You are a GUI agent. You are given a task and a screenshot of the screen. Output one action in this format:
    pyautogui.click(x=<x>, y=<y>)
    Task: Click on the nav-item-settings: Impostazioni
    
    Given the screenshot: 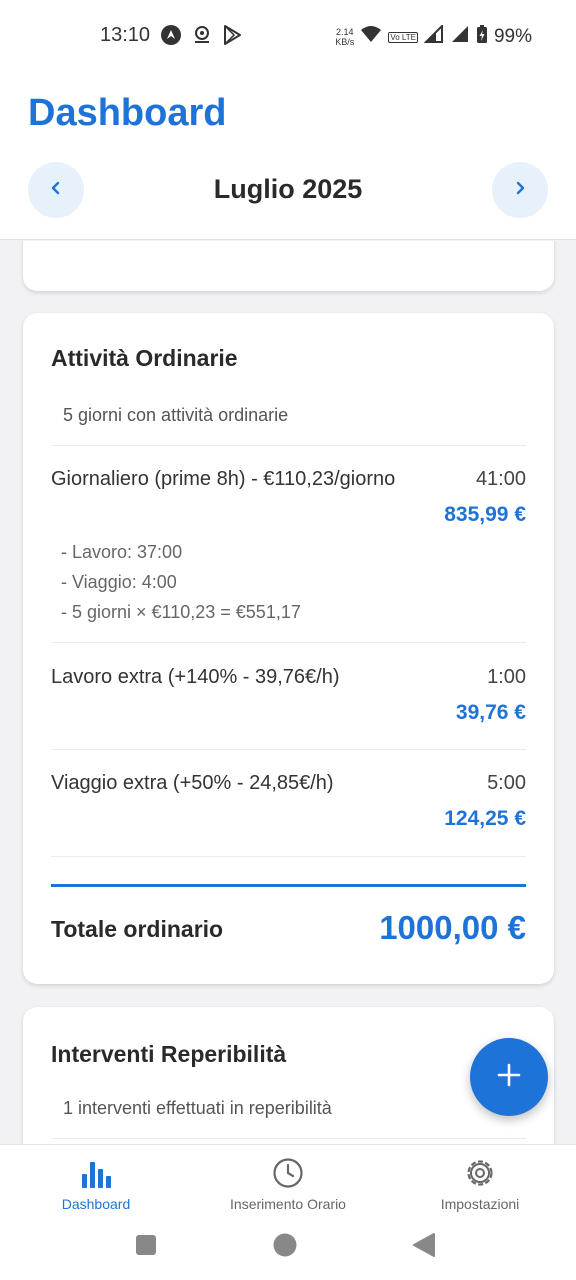 What is the action you would take?
    pyautogui.click(x=480, y=1188)
    